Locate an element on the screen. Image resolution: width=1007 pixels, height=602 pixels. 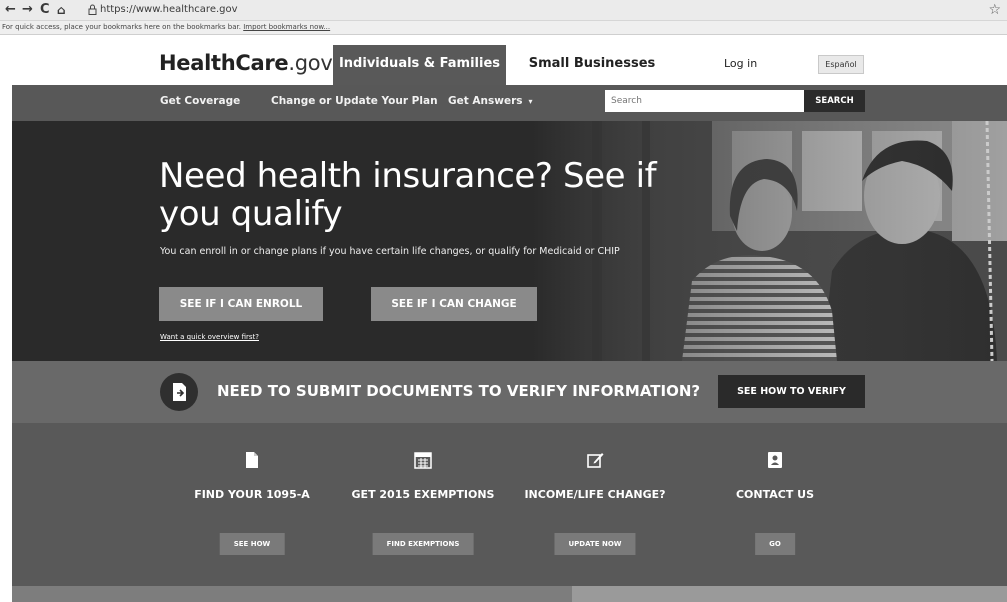
back-arrow-icon: ← is located at coordinates (10, 10).